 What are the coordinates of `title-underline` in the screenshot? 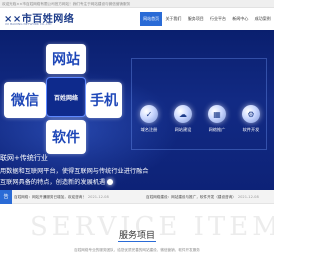 It's located at (137, 241).